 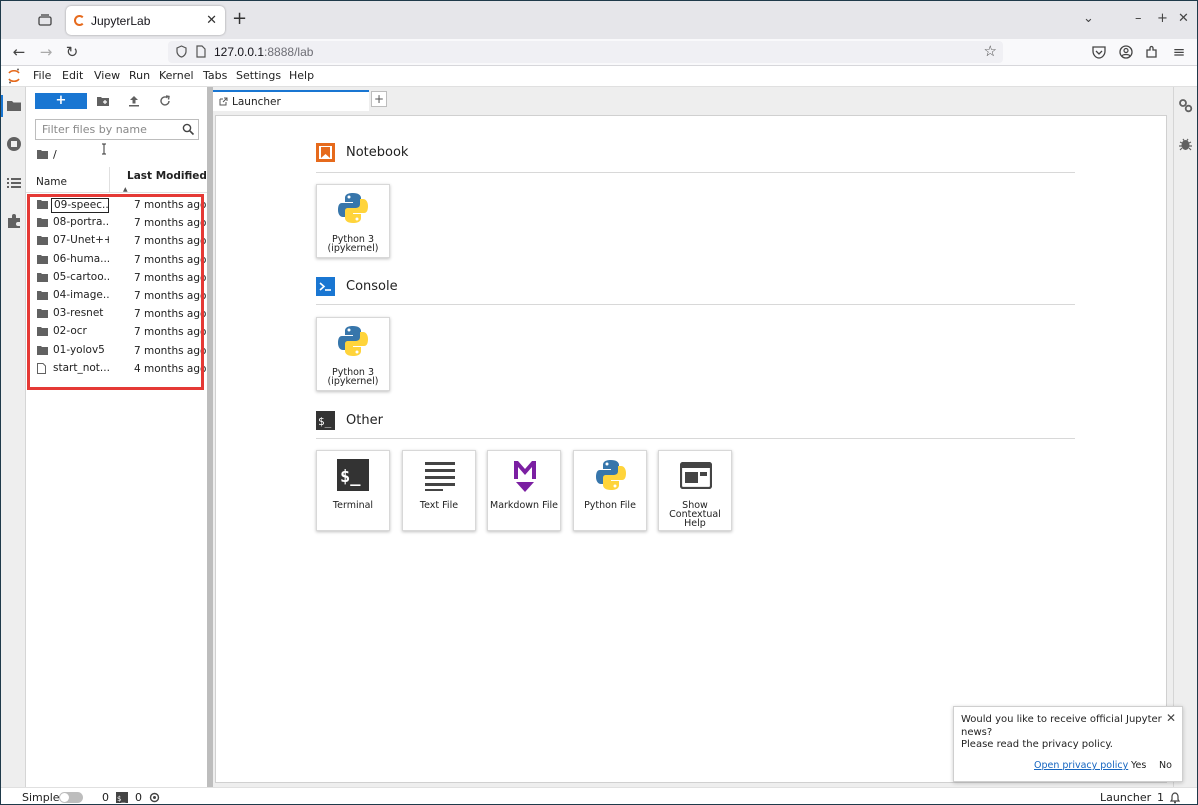 I want to click on debugger-bug-icon, so click(x=1185, y=144).